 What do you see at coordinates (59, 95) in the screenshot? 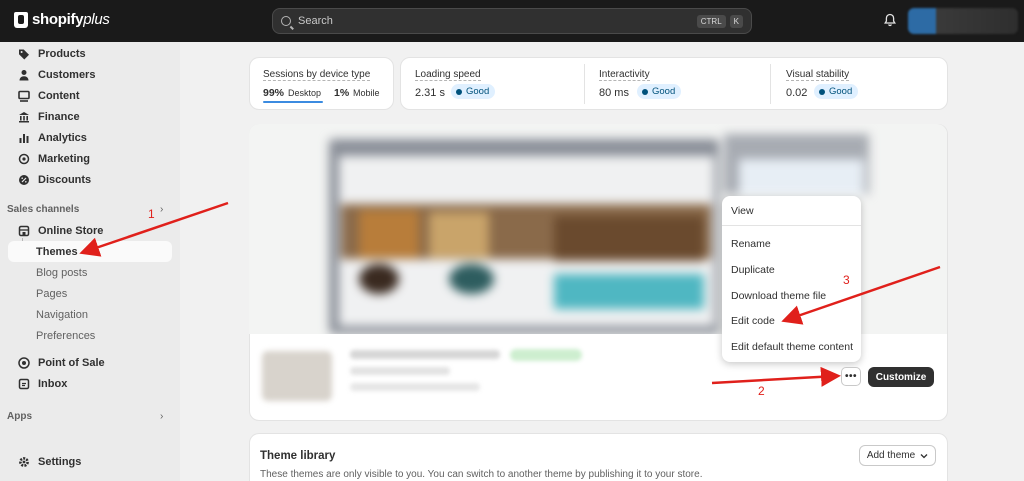
I see `sidebar-label: Content` at bounding box center [59, 95].